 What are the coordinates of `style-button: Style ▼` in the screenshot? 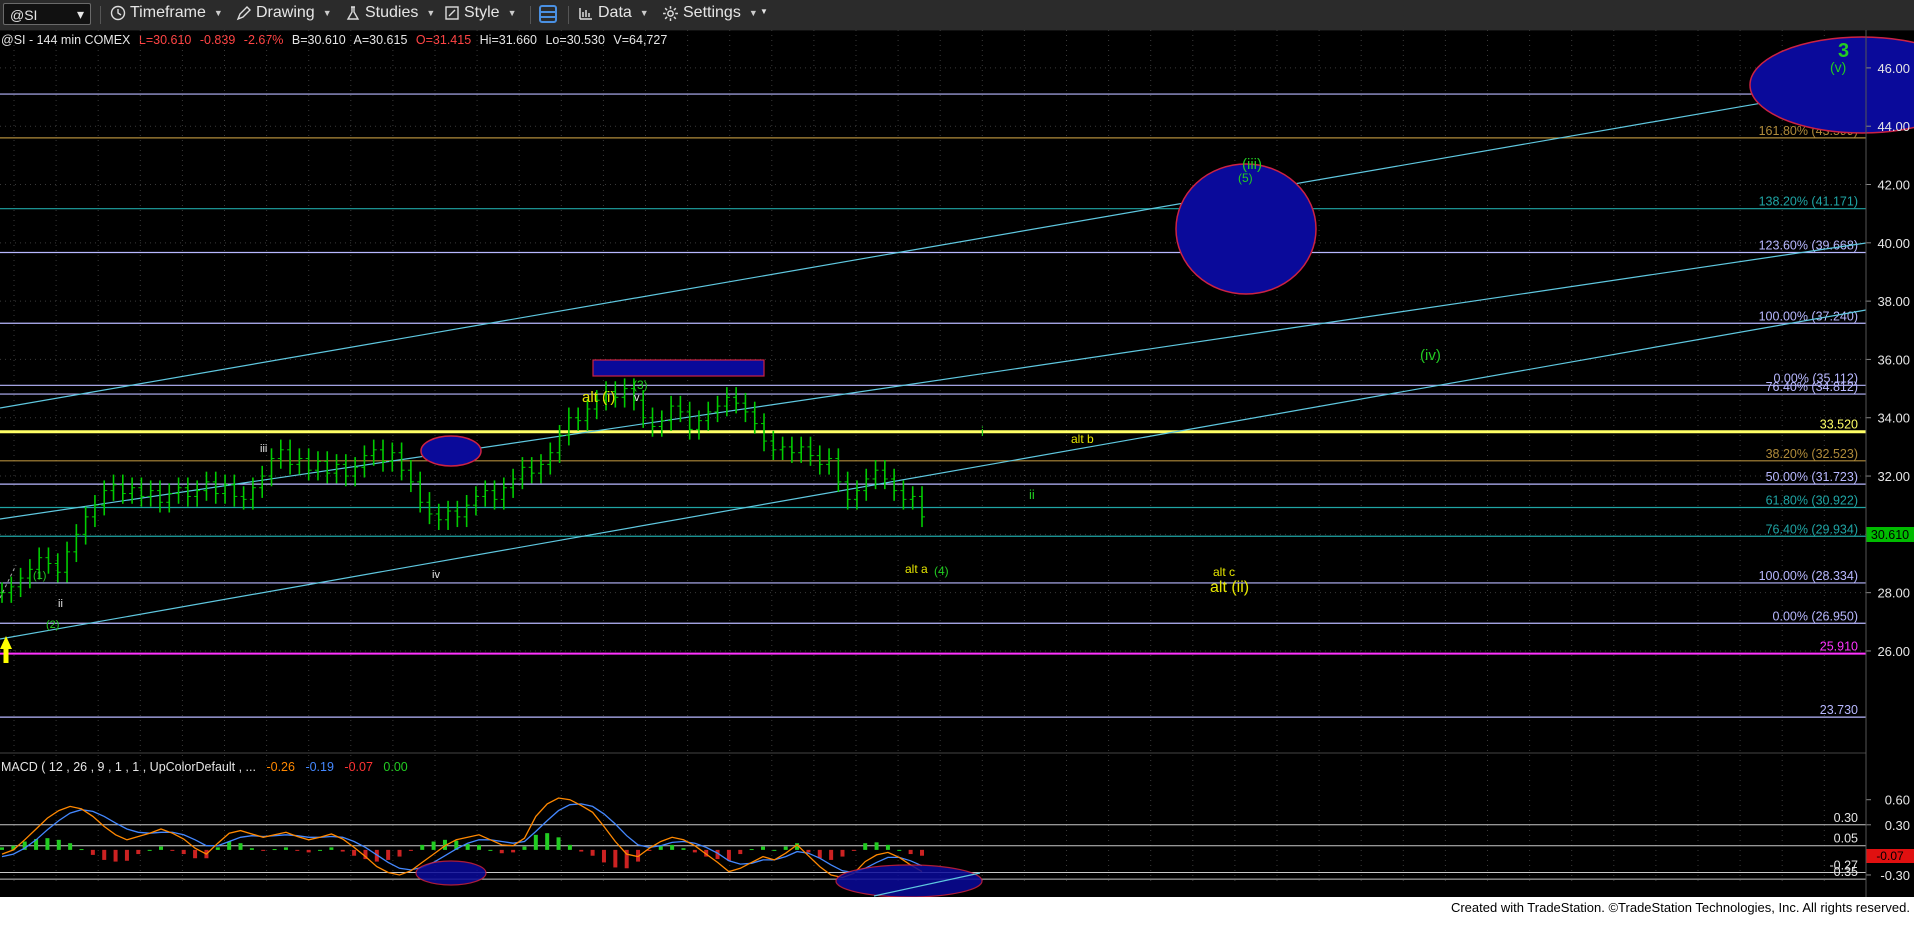 It's located at (480, 15).